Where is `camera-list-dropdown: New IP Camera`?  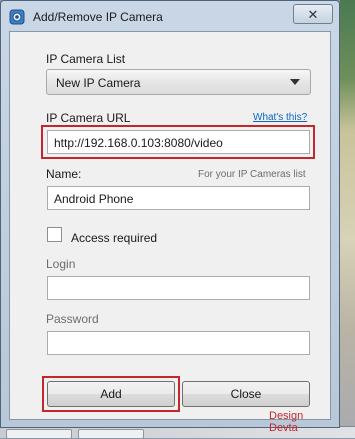
camera-list-dropdown: New IP Camera is located at coordinates (178, 82).